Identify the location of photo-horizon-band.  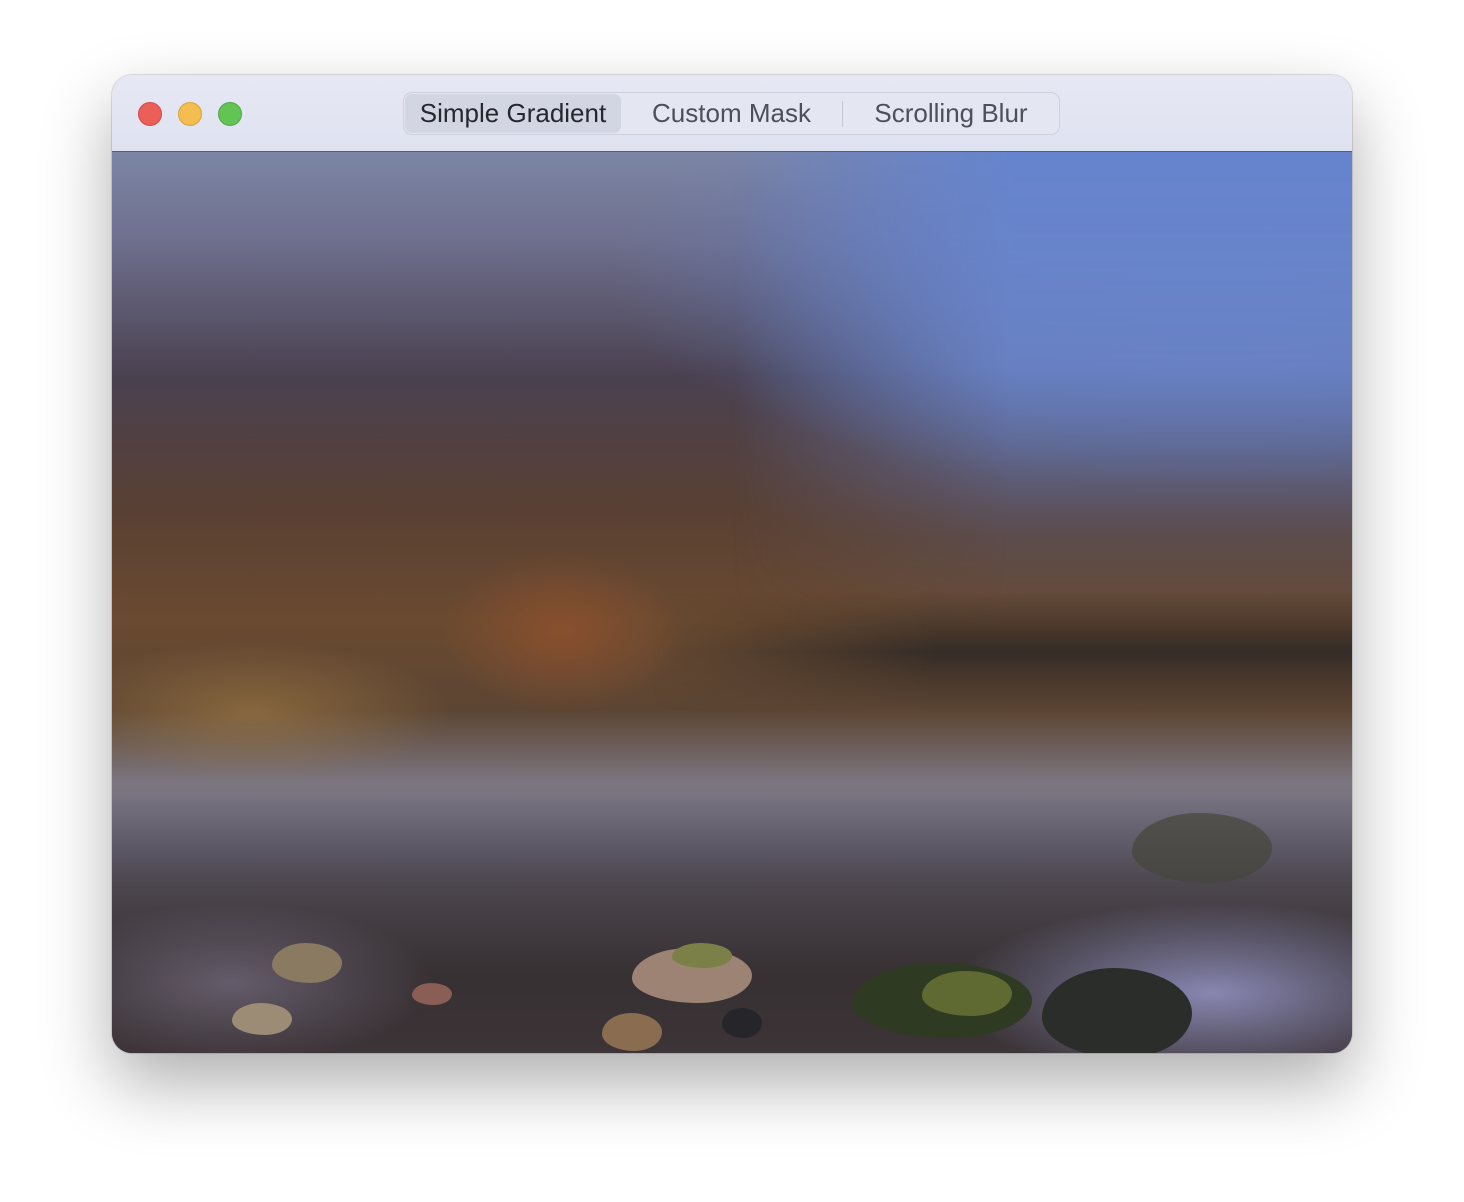
(1002, 652).